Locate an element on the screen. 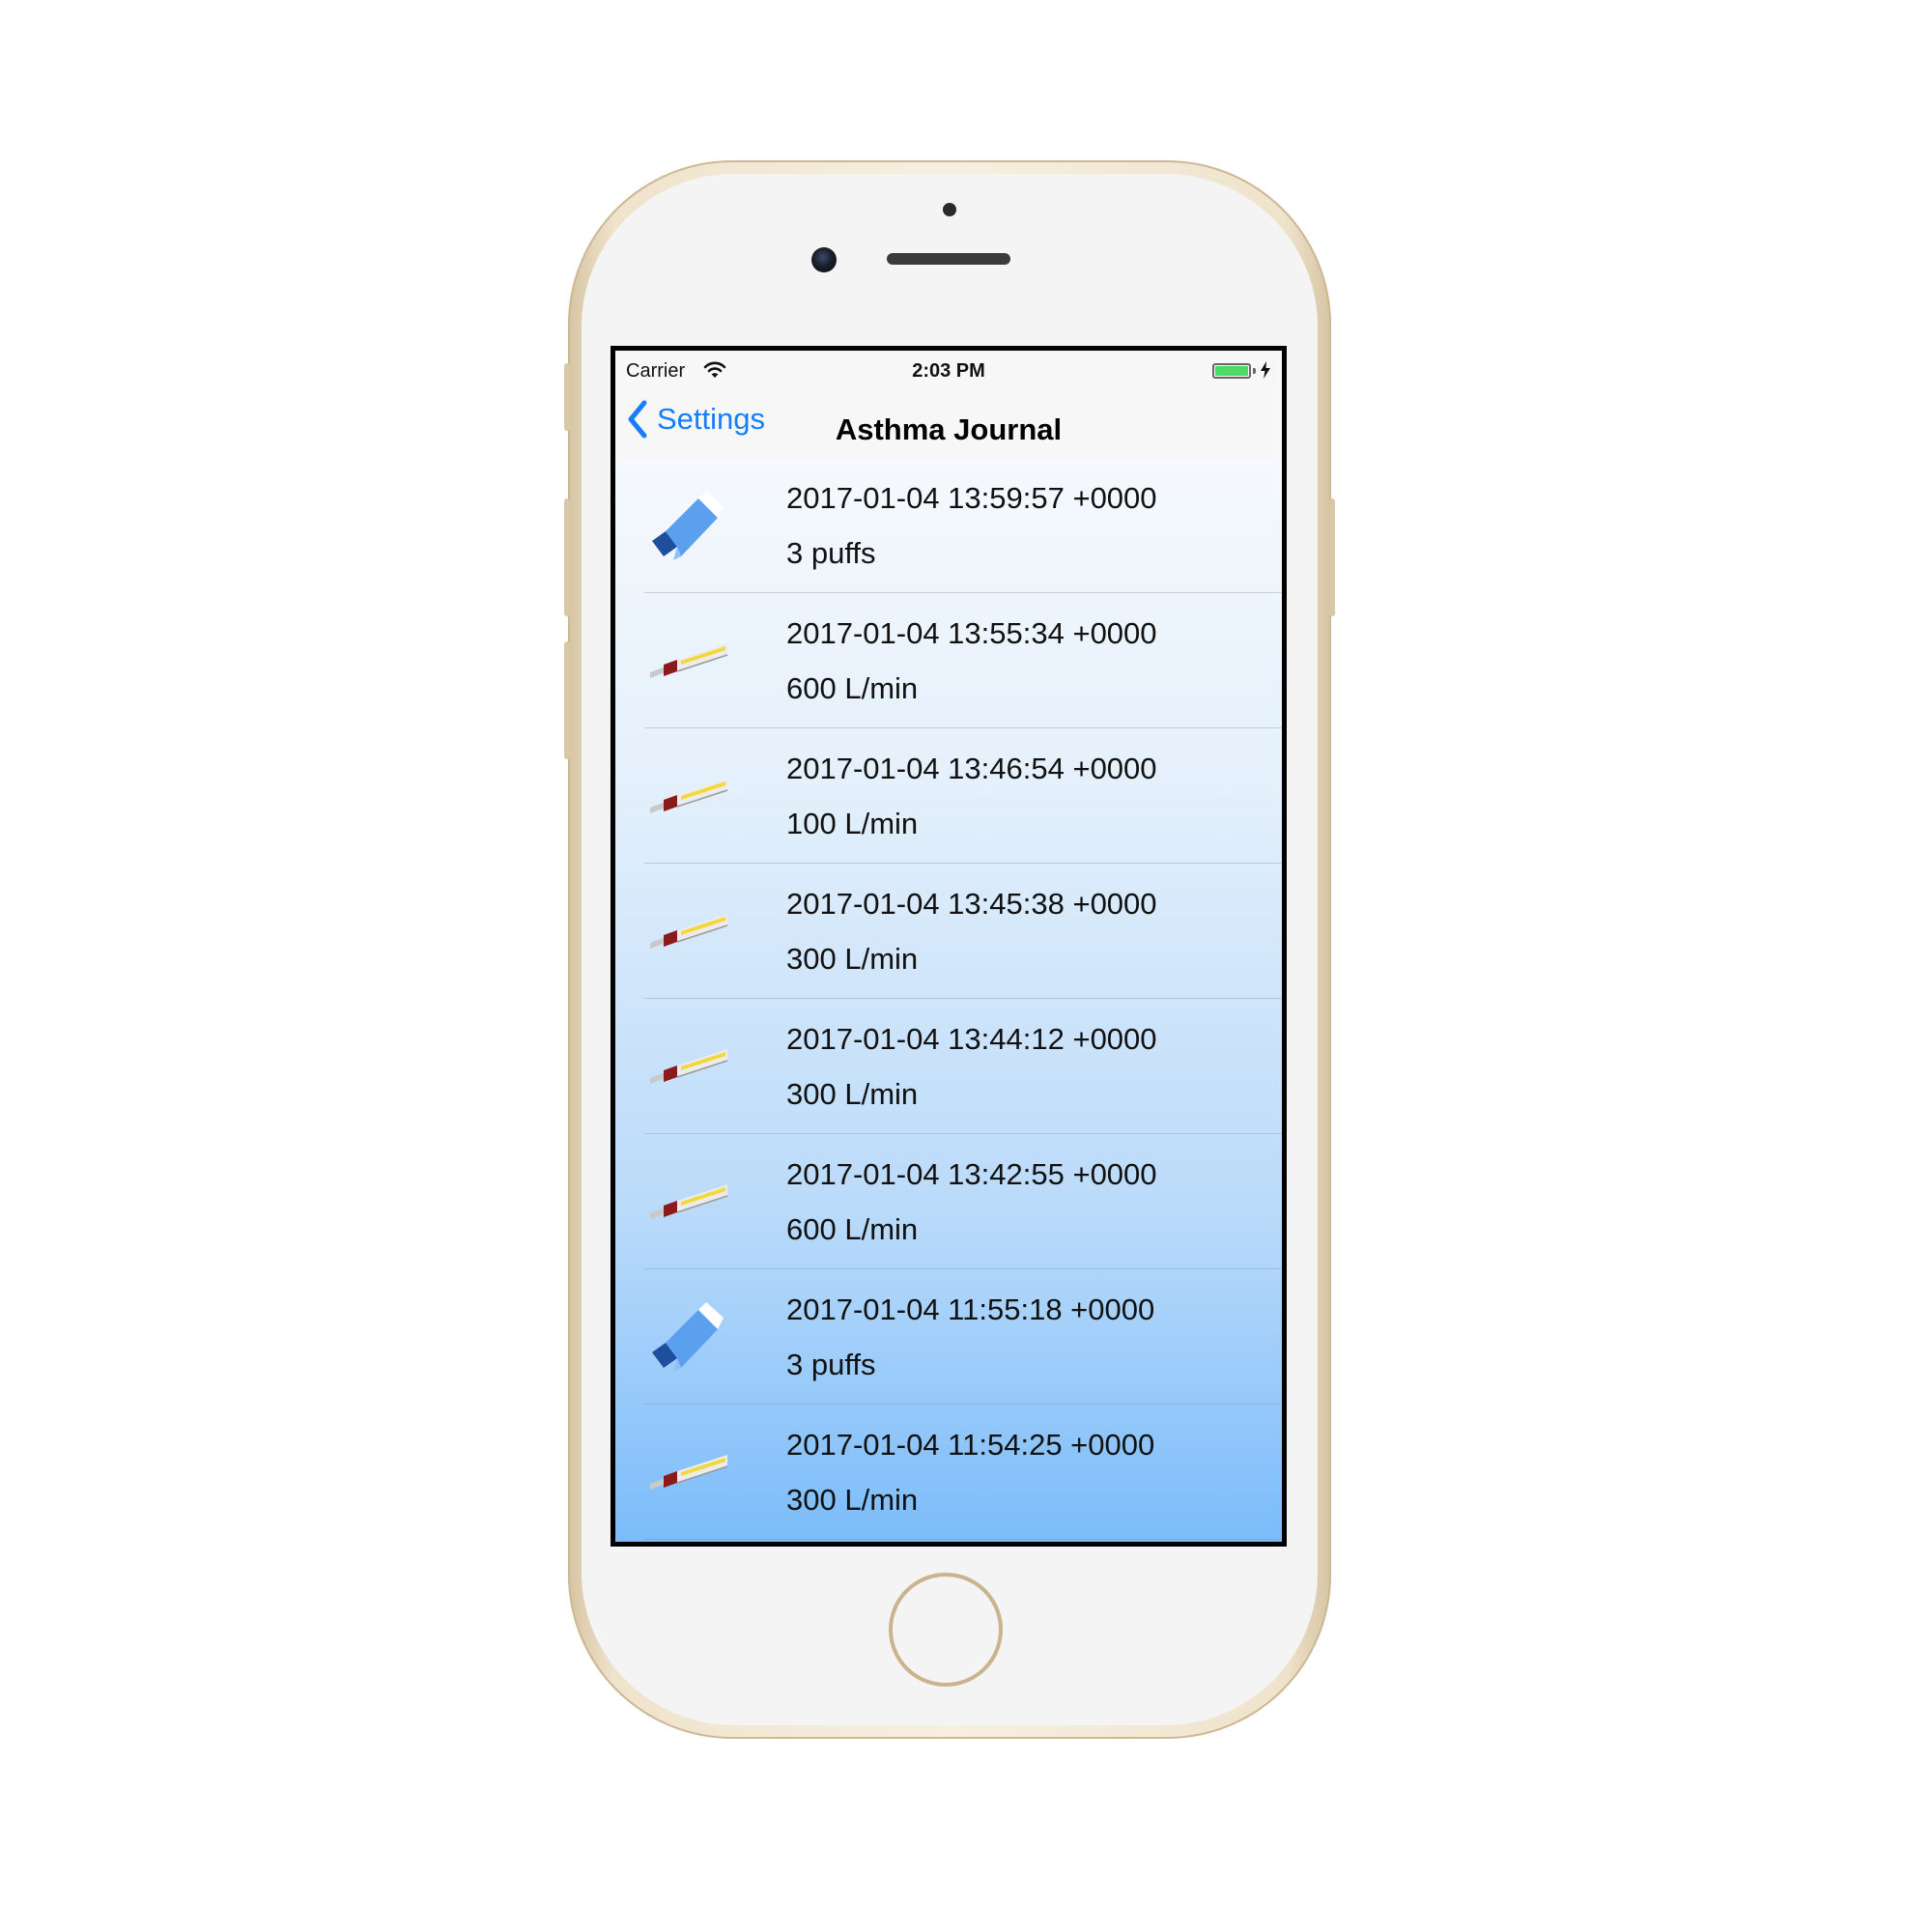 This screenshot has width=1932, height=1932. list-item: 2017-01-04 13:45:38 +0000 300 L/min is located at coordinates (948, 931).